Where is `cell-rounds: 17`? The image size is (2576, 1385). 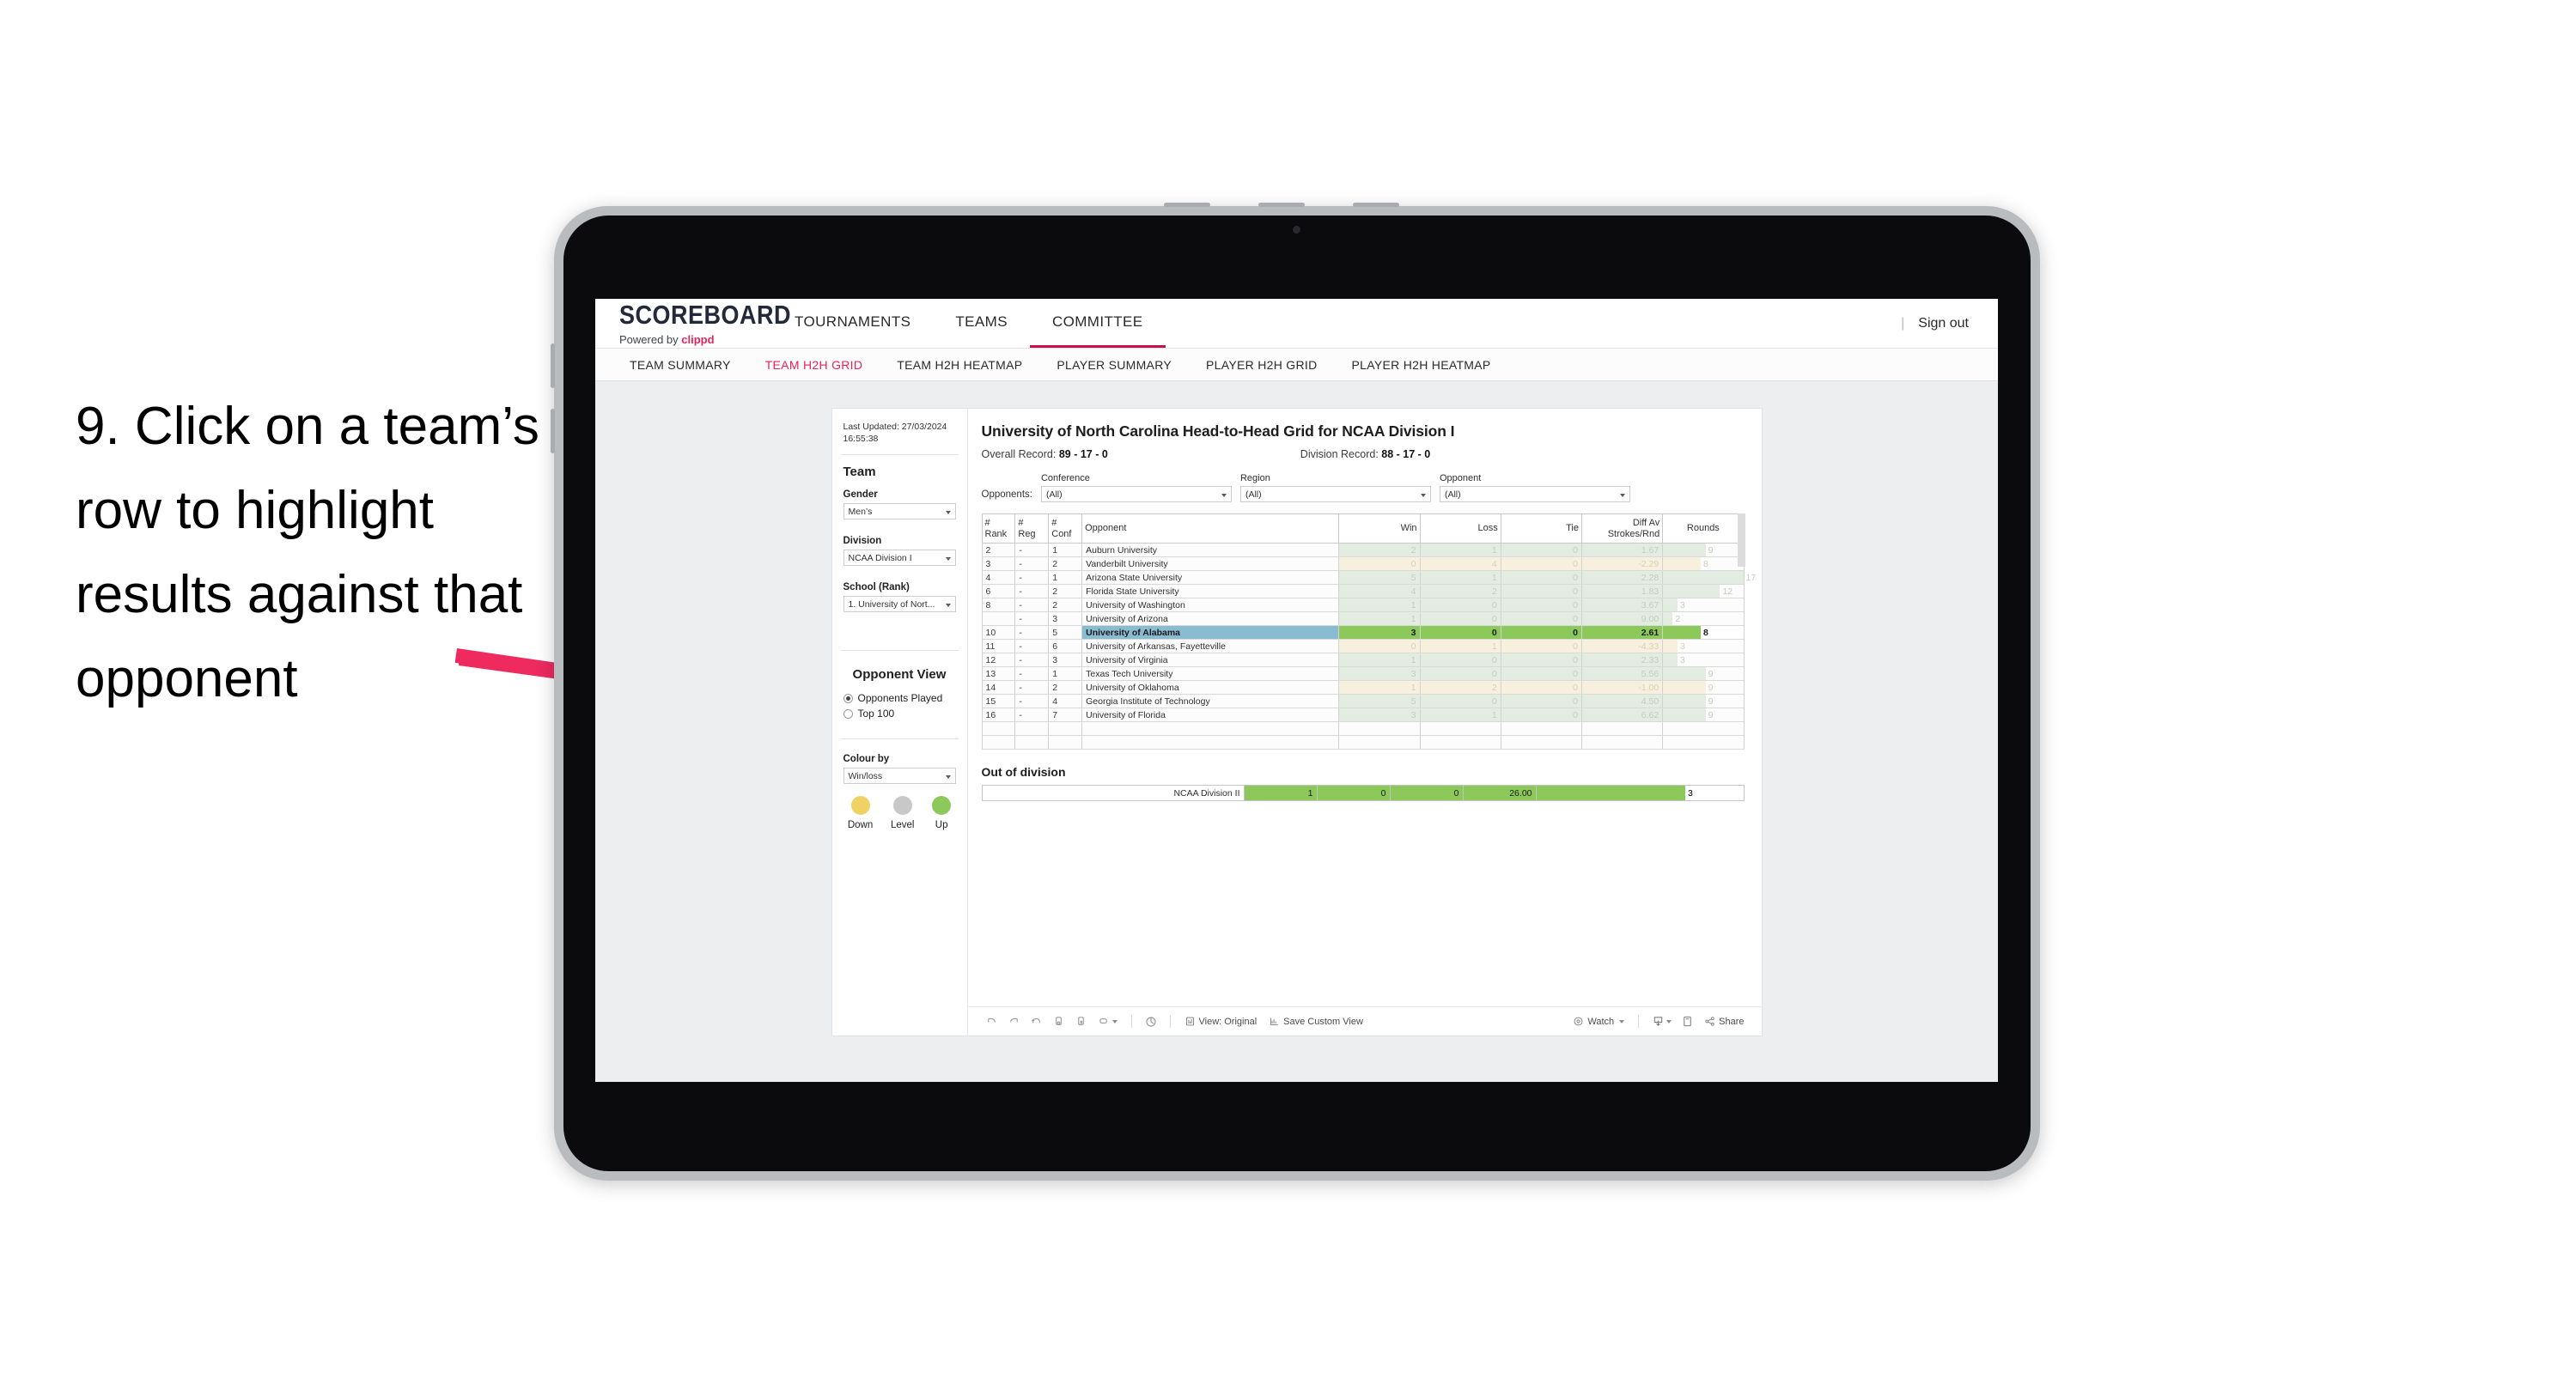
cell-rounds: 17 is located at coordinates (1709, 578).